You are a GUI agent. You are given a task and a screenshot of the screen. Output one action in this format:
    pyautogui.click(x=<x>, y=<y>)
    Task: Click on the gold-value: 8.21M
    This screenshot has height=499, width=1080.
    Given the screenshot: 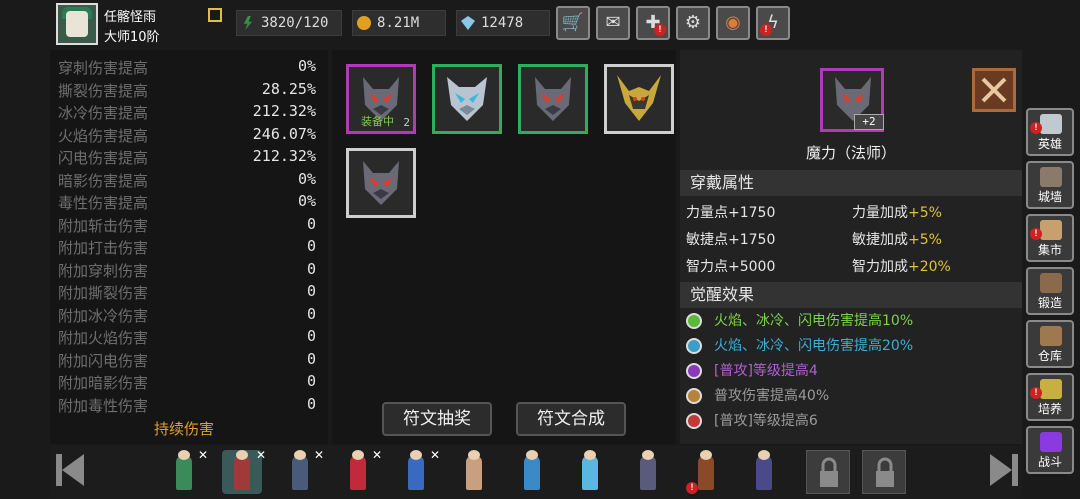 What is the action you would take?
    pyautogui.click(x=398, y=23)
    